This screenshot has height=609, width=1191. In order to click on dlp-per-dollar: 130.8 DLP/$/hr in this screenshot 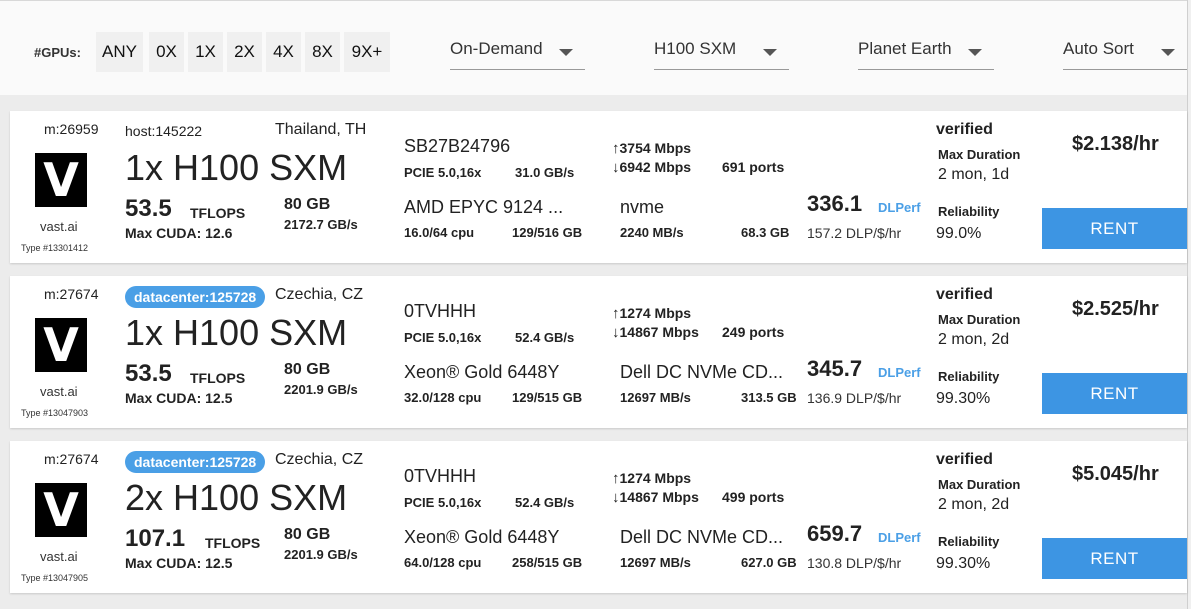, I will do `click(854, 563)`.